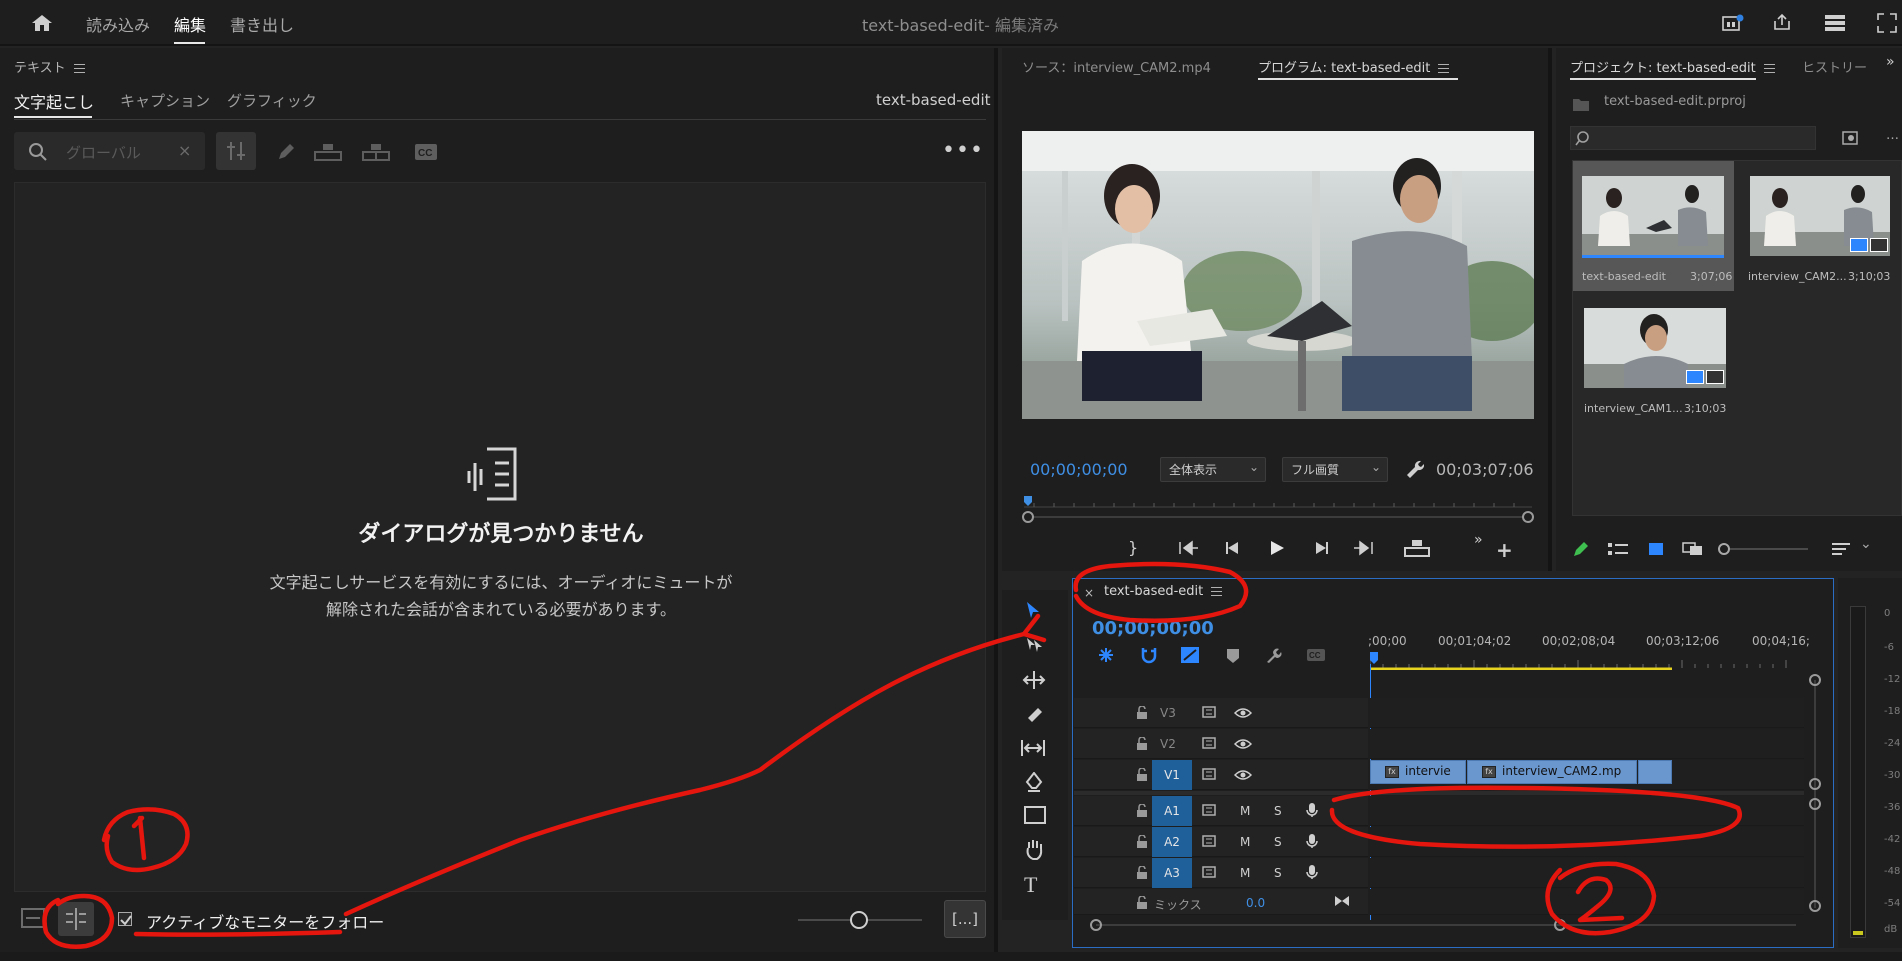 Image resolution: width=1902 pixels, height=961 pixels. Describe the element at coordinates (1161, 592) in the screenshot. I see `annotation-circle-tab` at that location.